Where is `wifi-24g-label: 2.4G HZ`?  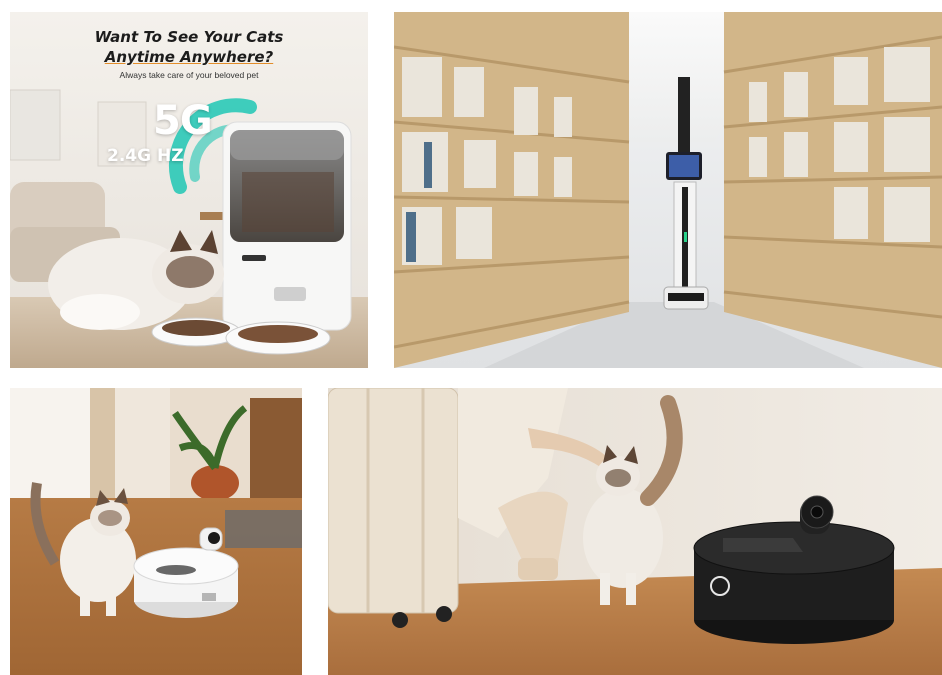 wifi-24g-label: 2.4G HZ is located at coordinates (145, 156).